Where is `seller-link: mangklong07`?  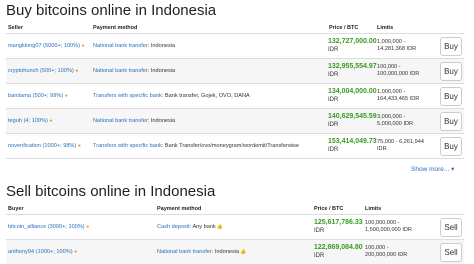 seller-link: mangklong07 is located at coordinates (25, 46).